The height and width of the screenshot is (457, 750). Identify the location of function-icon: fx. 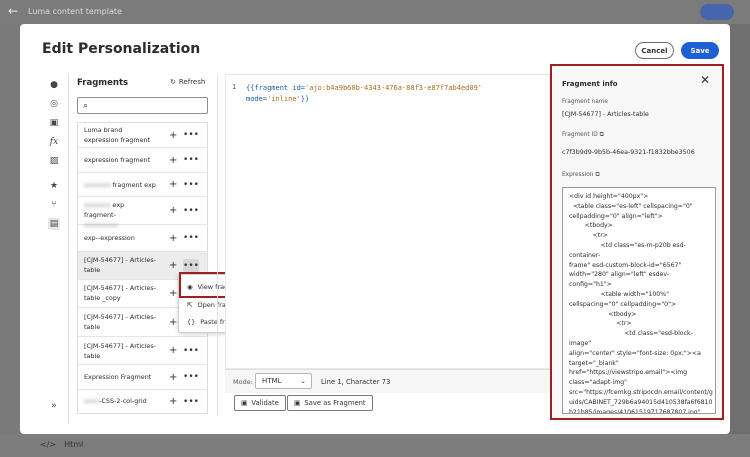
(54, 142).